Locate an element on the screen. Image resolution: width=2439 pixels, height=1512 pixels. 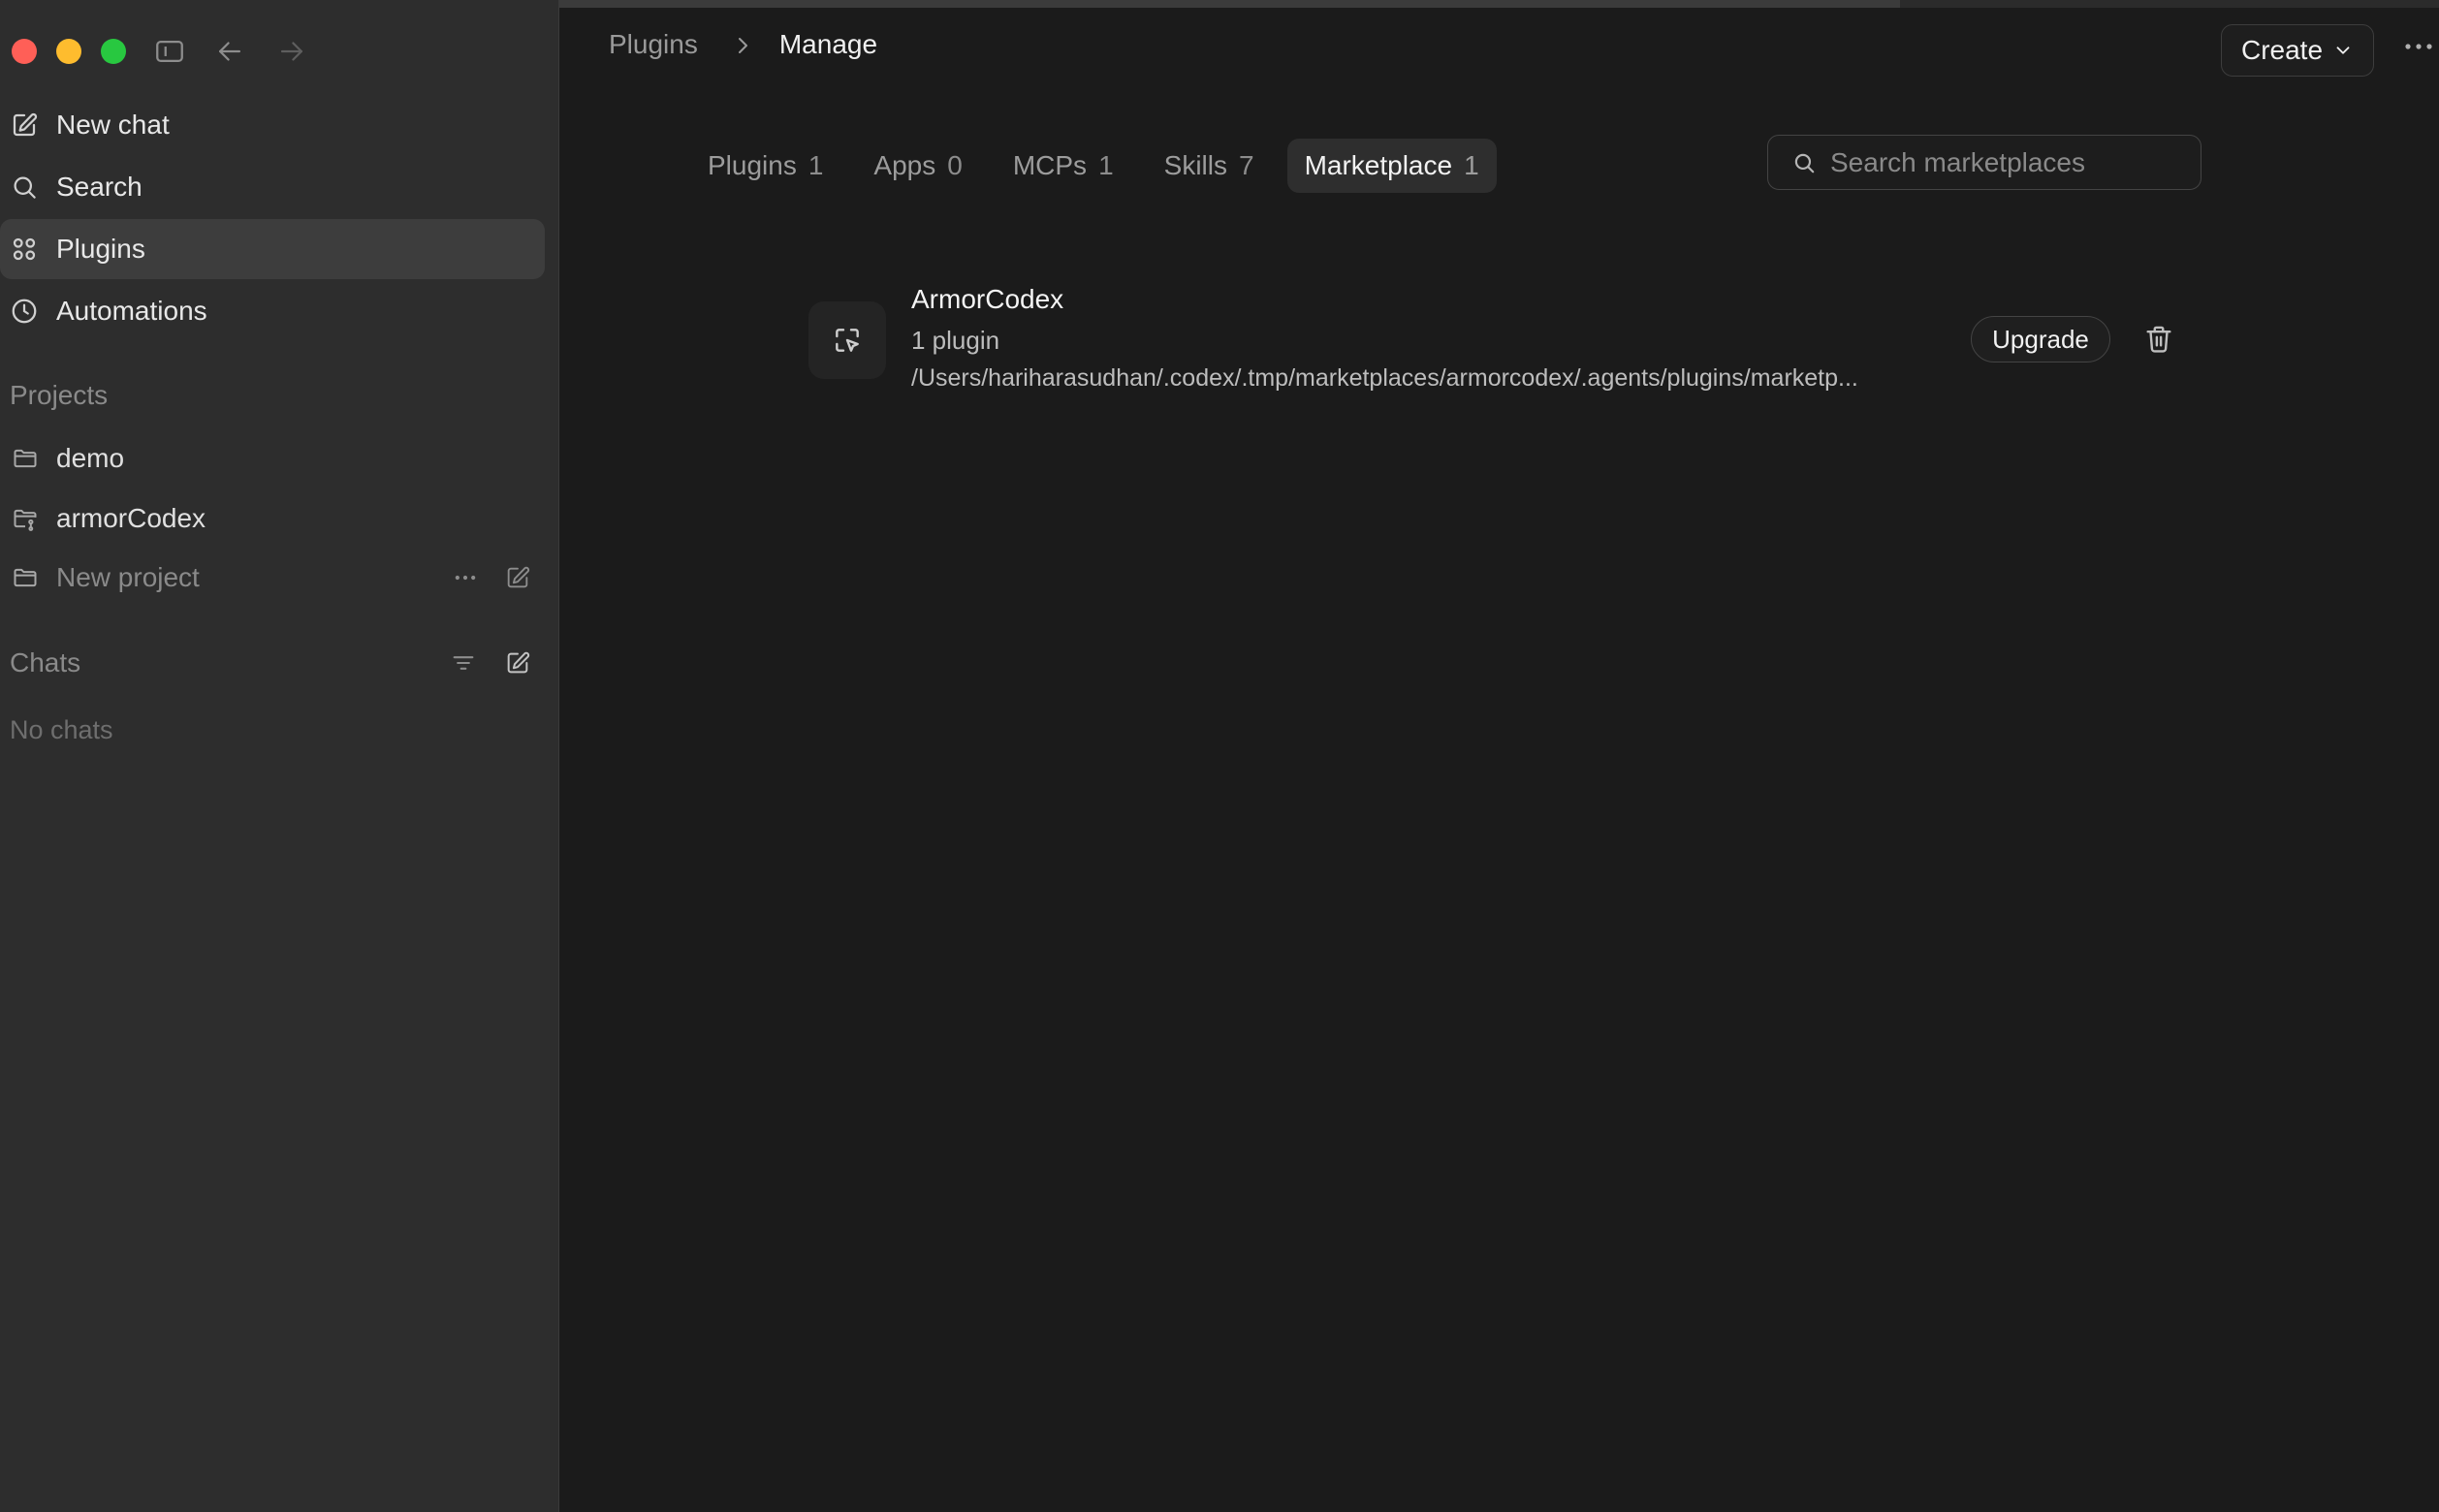
tab-apps: Apps 0 is located at coordinates (917, 166).